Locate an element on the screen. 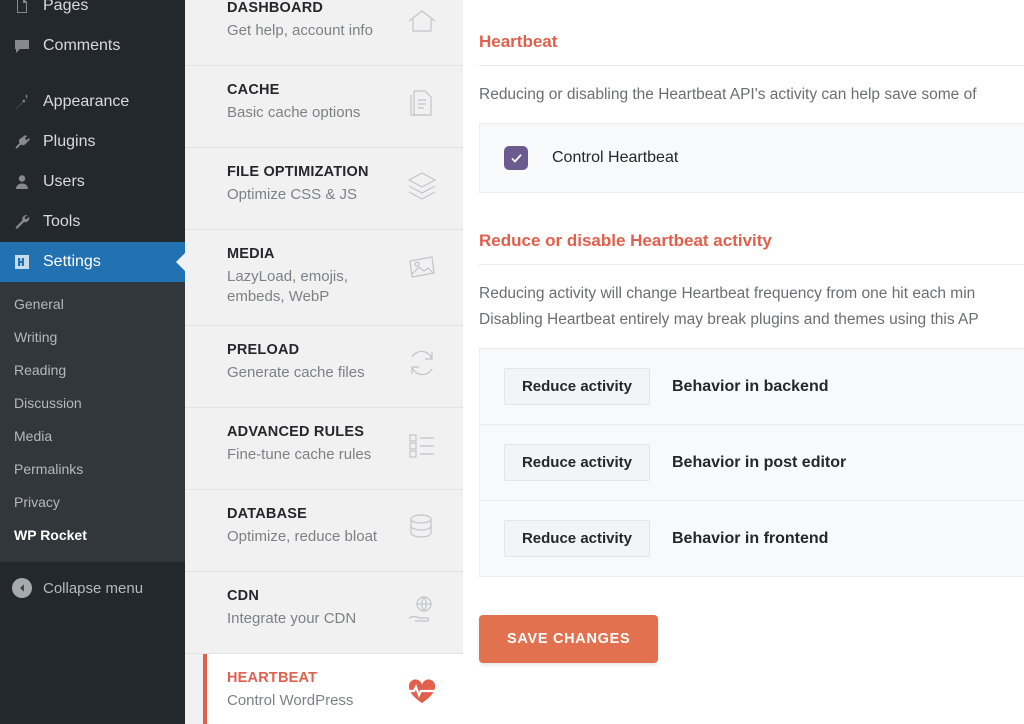  page-title: Heartbeat is located at coordinates (518, 41).